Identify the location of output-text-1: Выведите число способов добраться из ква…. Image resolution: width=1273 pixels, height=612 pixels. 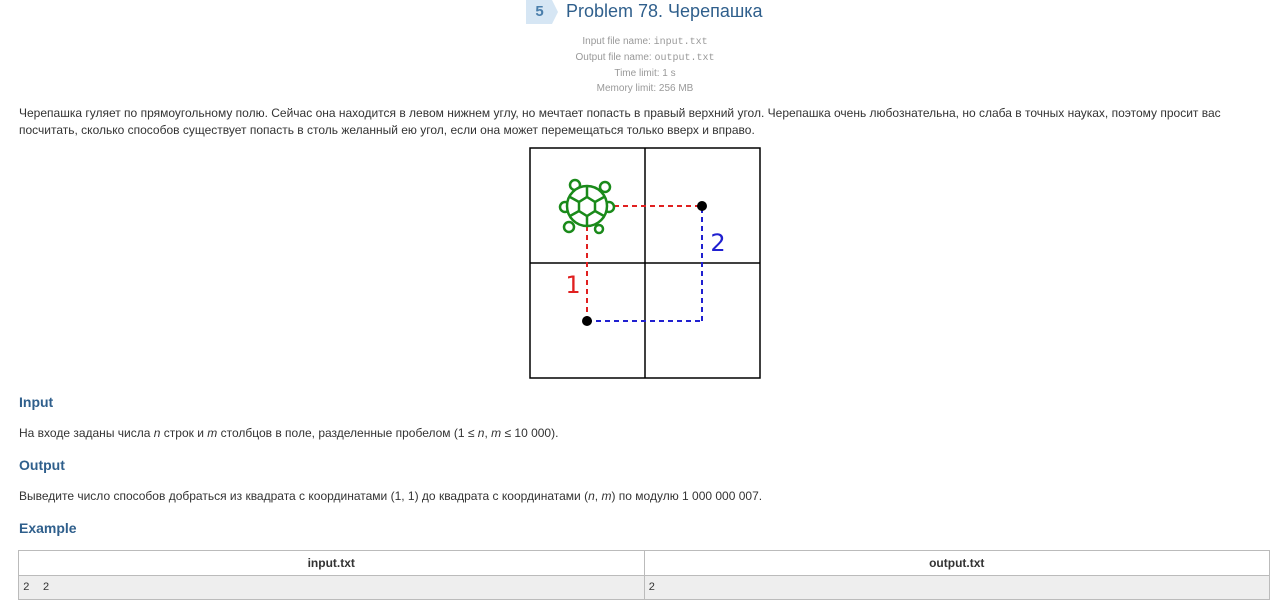
(304, 496).